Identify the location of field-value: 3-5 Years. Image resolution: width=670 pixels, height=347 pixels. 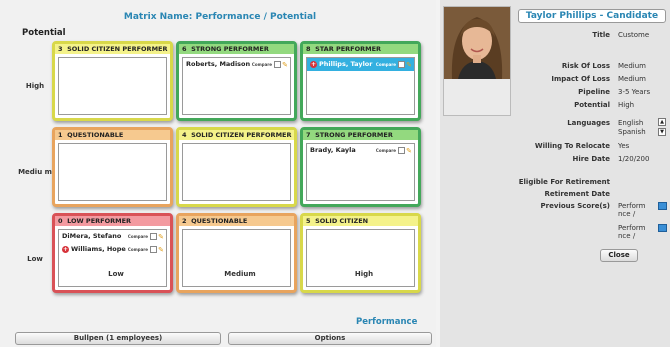
(634, 92).